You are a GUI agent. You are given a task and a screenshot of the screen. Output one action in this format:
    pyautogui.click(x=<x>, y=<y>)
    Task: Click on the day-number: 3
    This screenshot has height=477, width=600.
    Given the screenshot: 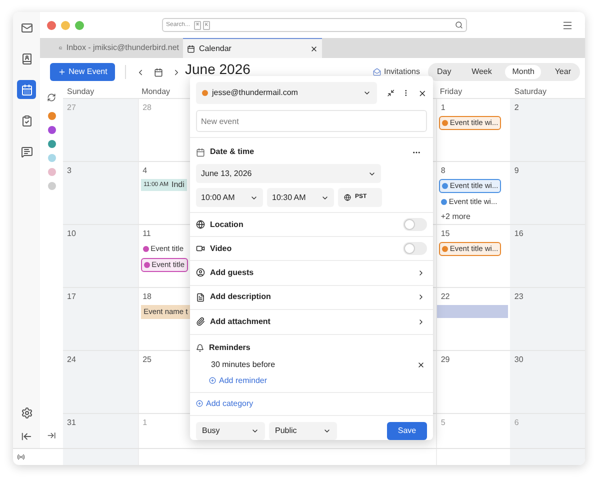 What is the action you would take?
    pyautogui.click(x=69, y=171)
    